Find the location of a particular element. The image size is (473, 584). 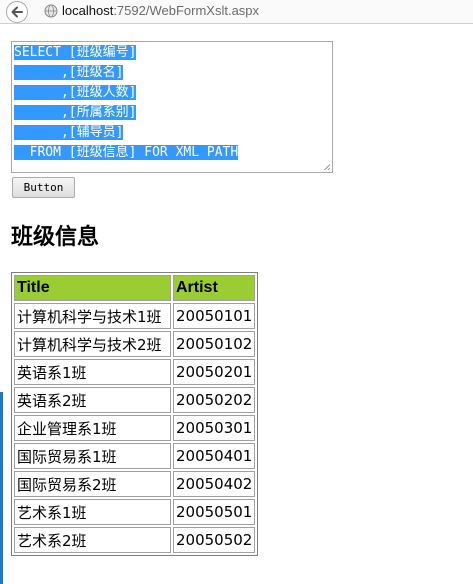

cell-artist: 20050101 is located at coordinates (214, 316).